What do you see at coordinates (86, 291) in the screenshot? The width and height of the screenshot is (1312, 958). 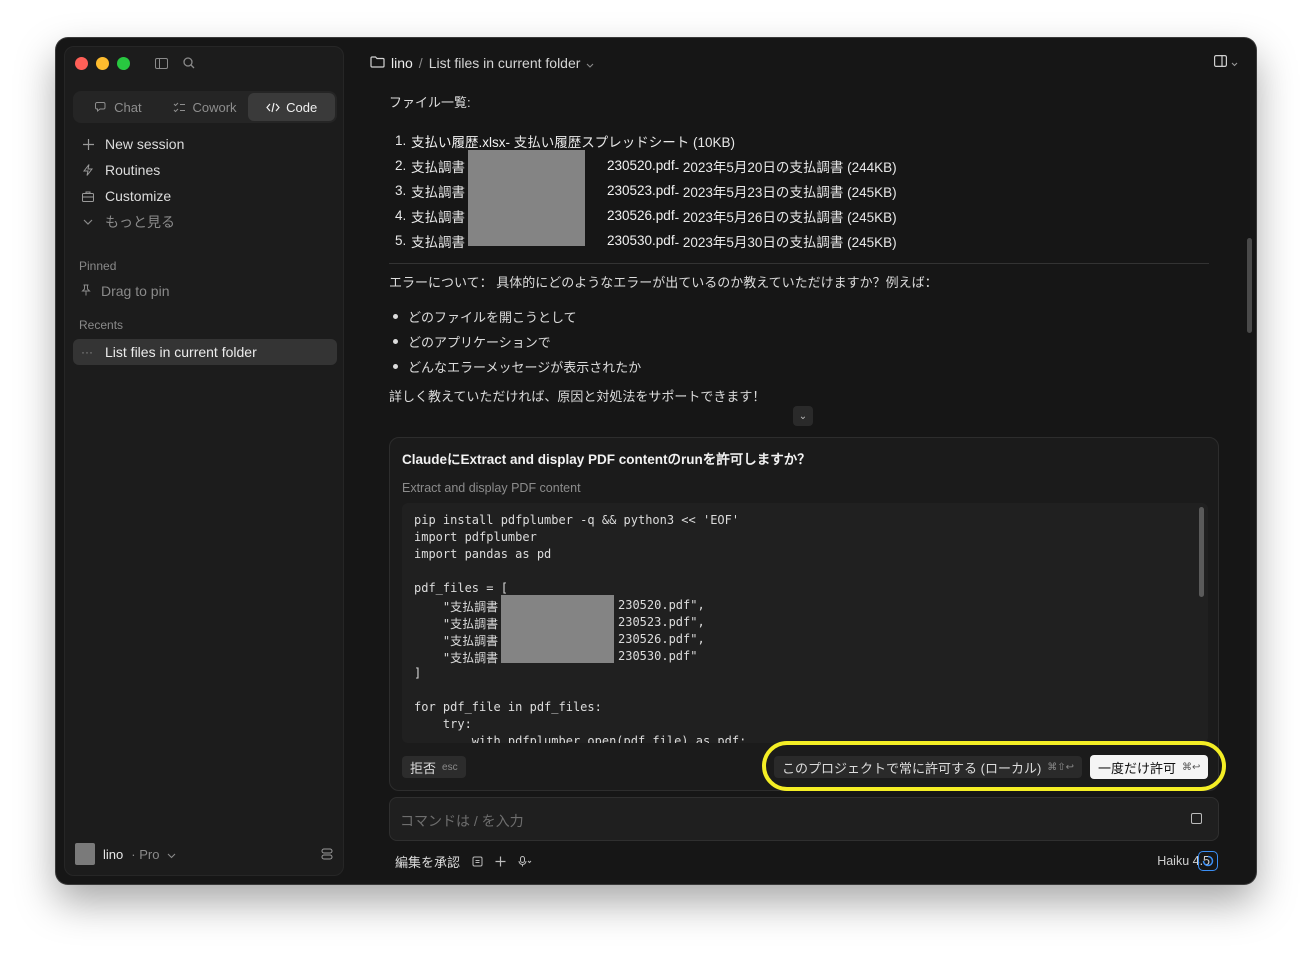 I see `pin-icon` at bounding box center [86, 291].